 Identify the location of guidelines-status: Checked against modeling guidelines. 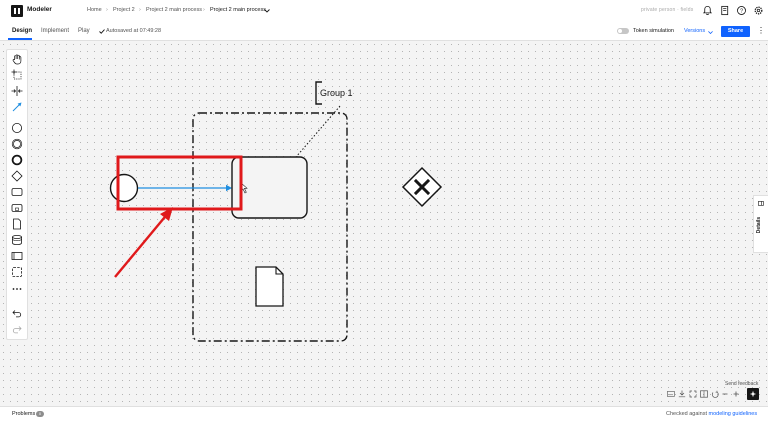
(711, 414).